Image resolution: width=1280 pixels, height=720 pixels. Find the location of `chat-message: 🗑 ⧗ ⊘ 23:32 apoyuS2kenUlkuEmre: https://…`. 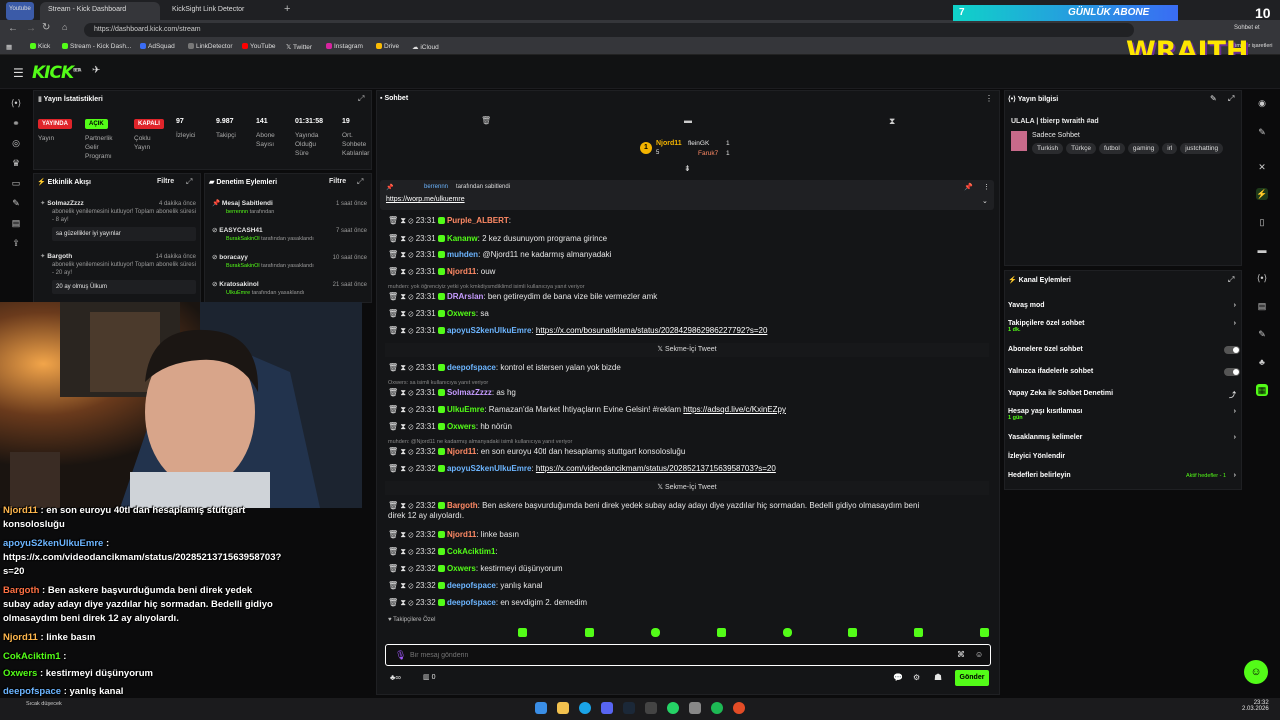

chat-message: 🗑 ⧗ ⊘ 23:32 apoyuS2kenUlkuEmre: https://… is located at coordinates (688, 469).